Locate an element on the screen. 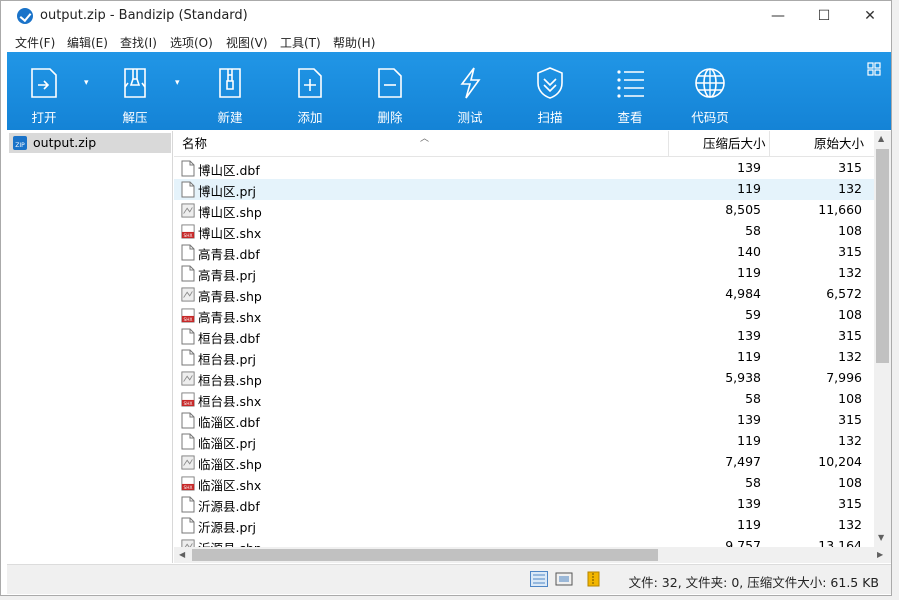  scroll-left-icon: ◀ is located at coordinates (182, 554).